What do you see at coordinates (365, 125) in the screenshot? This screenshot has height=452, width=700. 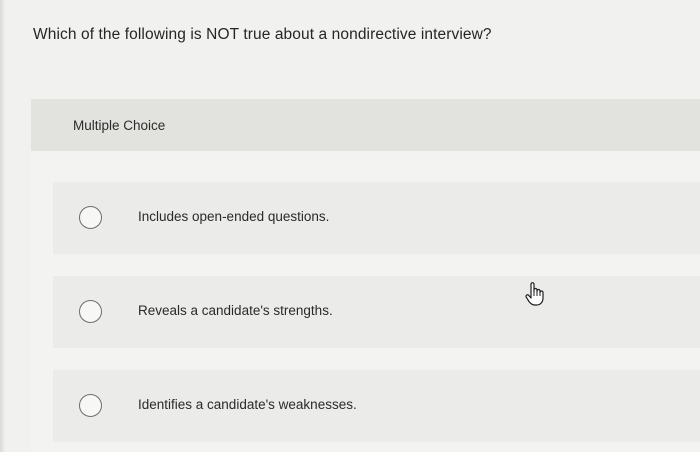 I see `panel-header: Multiple Choice` at bounding box center [365, 125].